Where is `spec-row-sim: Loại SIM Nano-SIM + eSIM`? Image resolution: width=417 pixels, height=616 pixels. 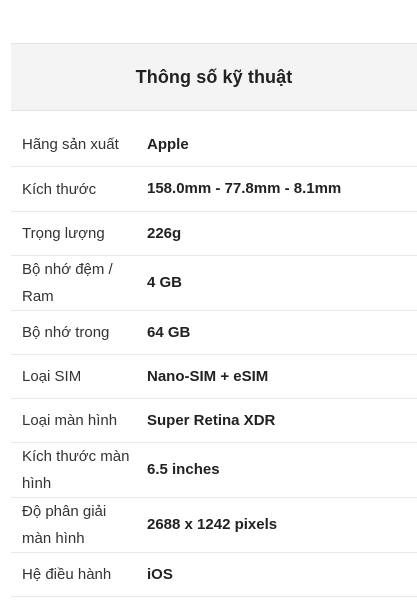
spec-row-sim: Loại SIM Nano-SIM + eSIM is located at coordinates (214, 377).